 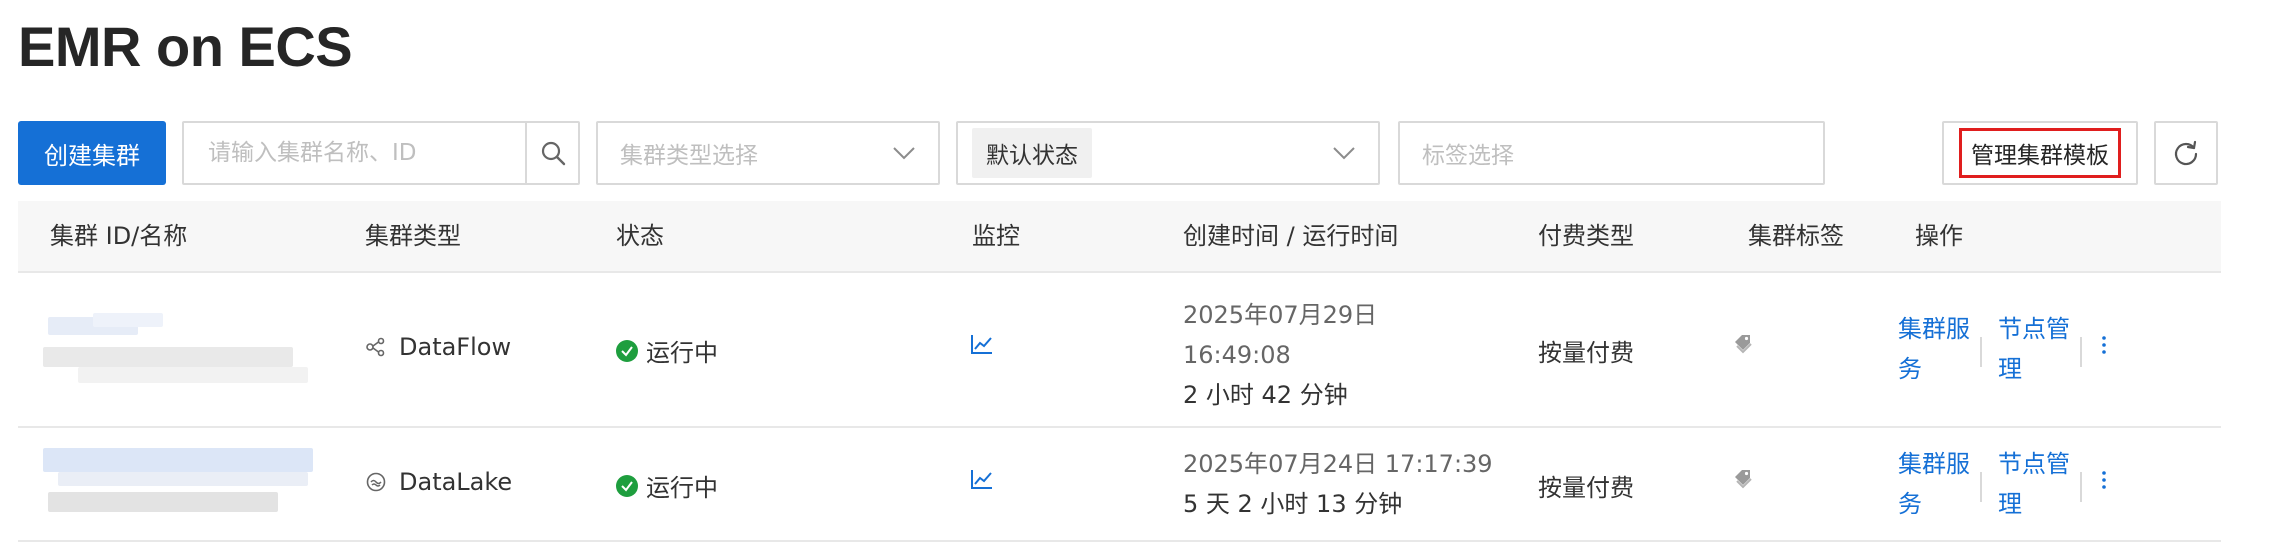 I want to click on time-cell: 2025年07月29日 16:49:08 2 小时 42 分钟, so click(x=1280, y=355).